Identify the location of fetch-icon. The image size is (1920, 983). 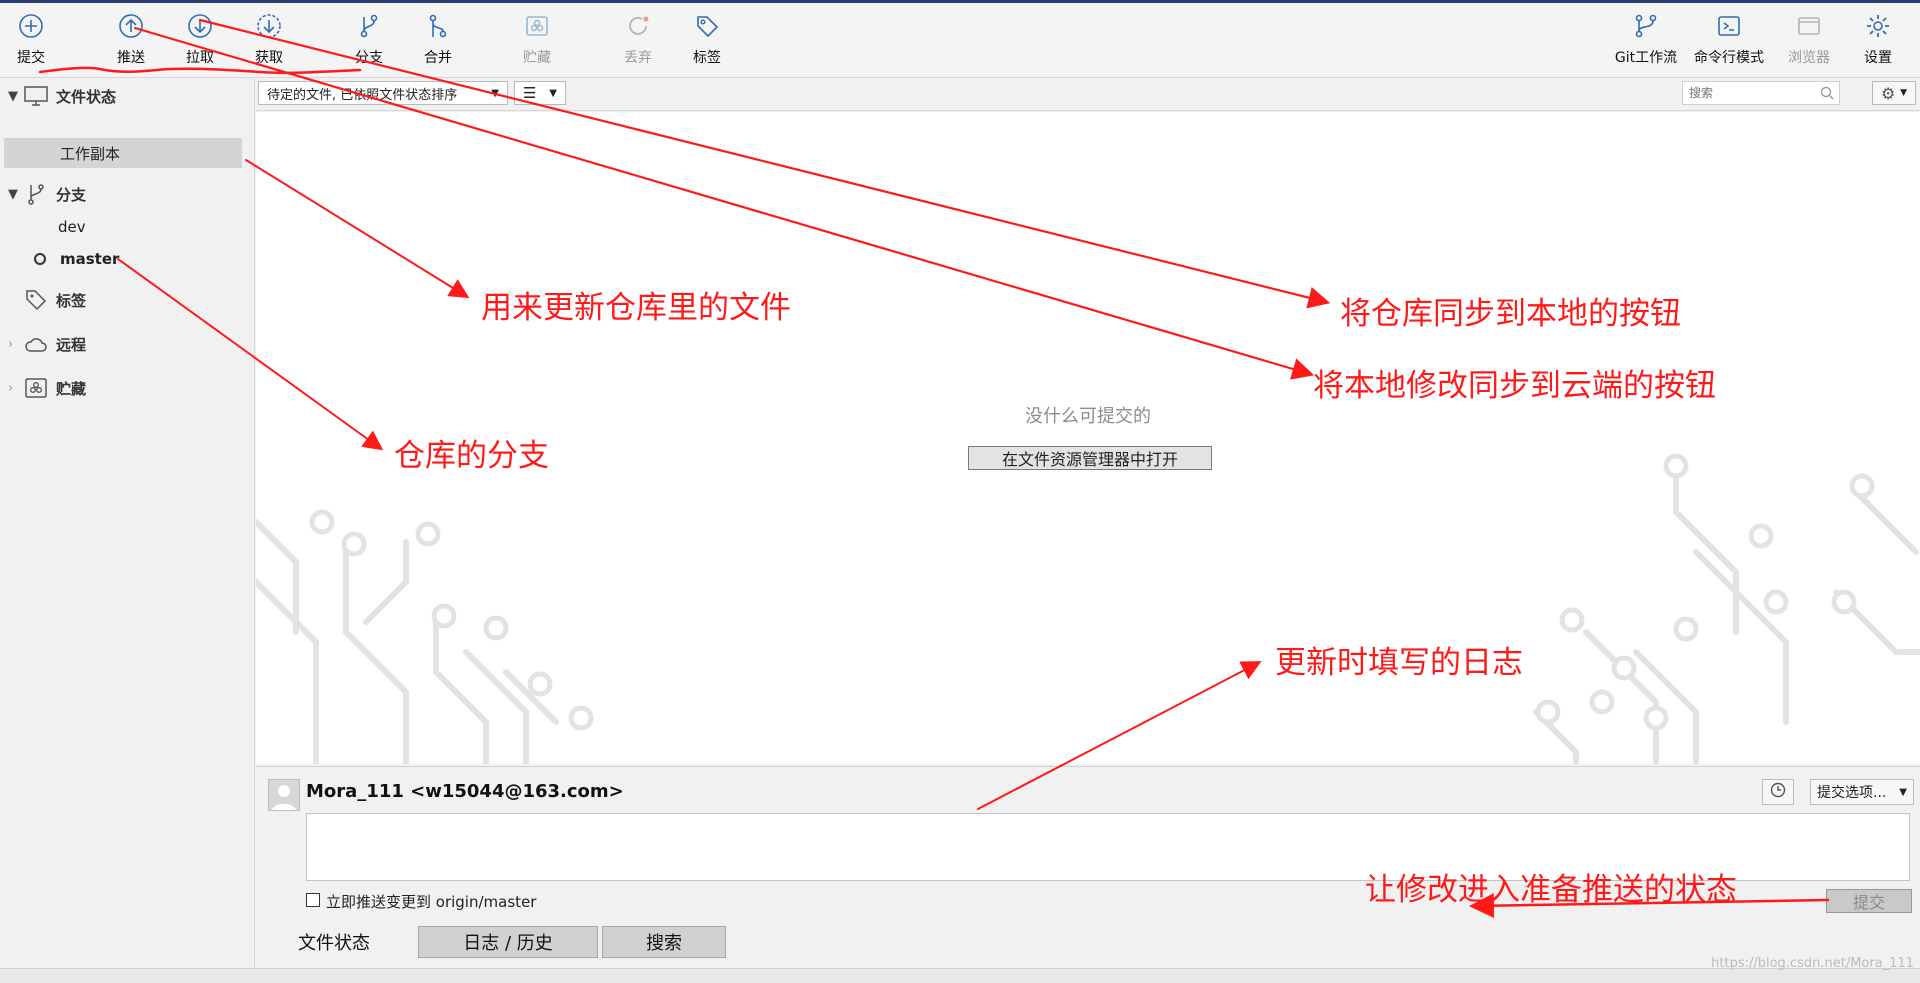
(269, 26).